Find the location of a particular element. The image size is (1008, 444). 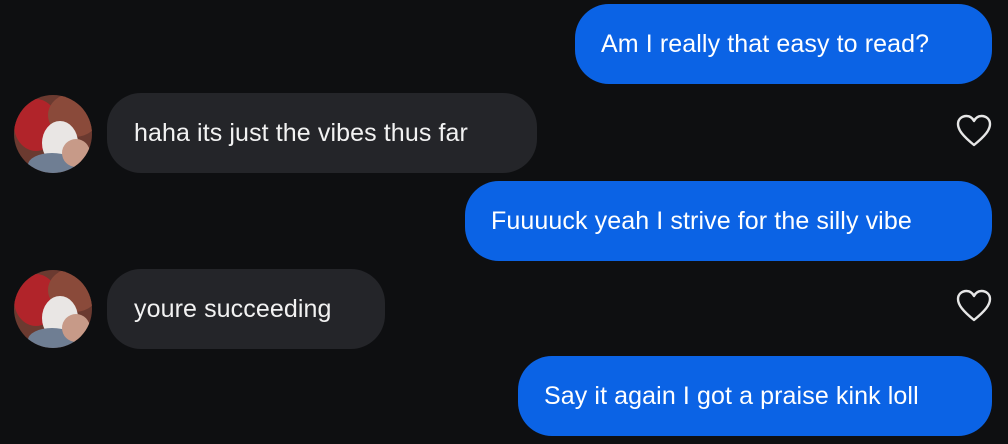

message-text: Say it again I got a praise kink loll is located at coordinates (731, 395).